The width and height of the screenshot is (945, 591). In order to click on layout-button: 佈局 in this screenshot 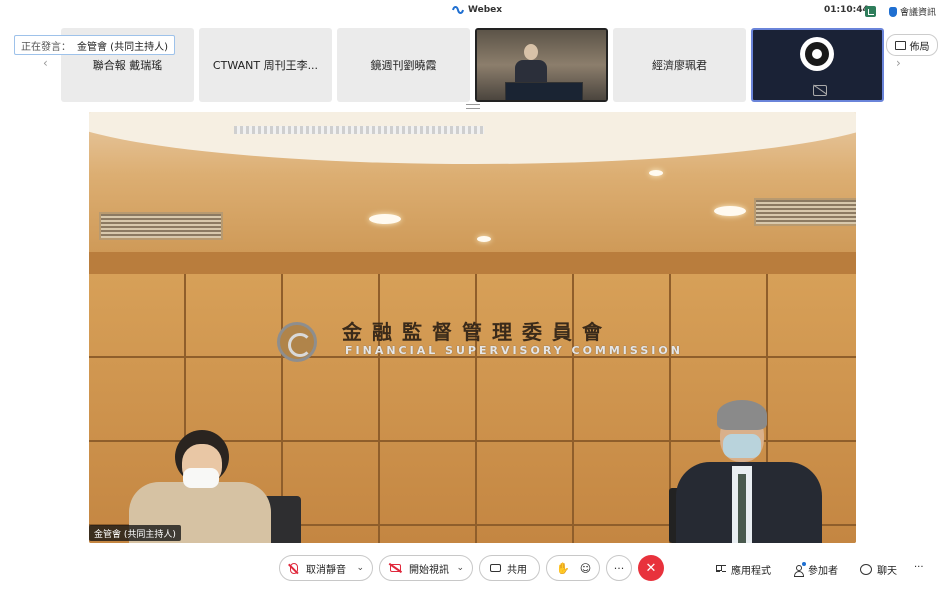, I will do `click(912, 45)`.